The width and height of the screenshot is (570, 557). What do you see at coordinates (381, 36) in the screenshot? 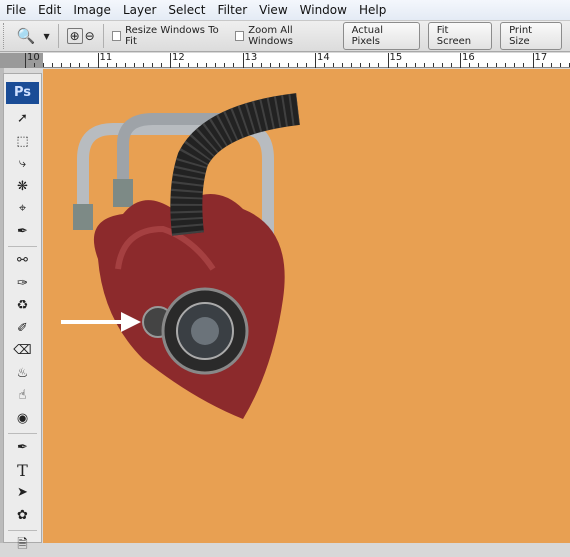
I see `actual-pixels-button: Actual Pixels` at bounding box center [381, 36].